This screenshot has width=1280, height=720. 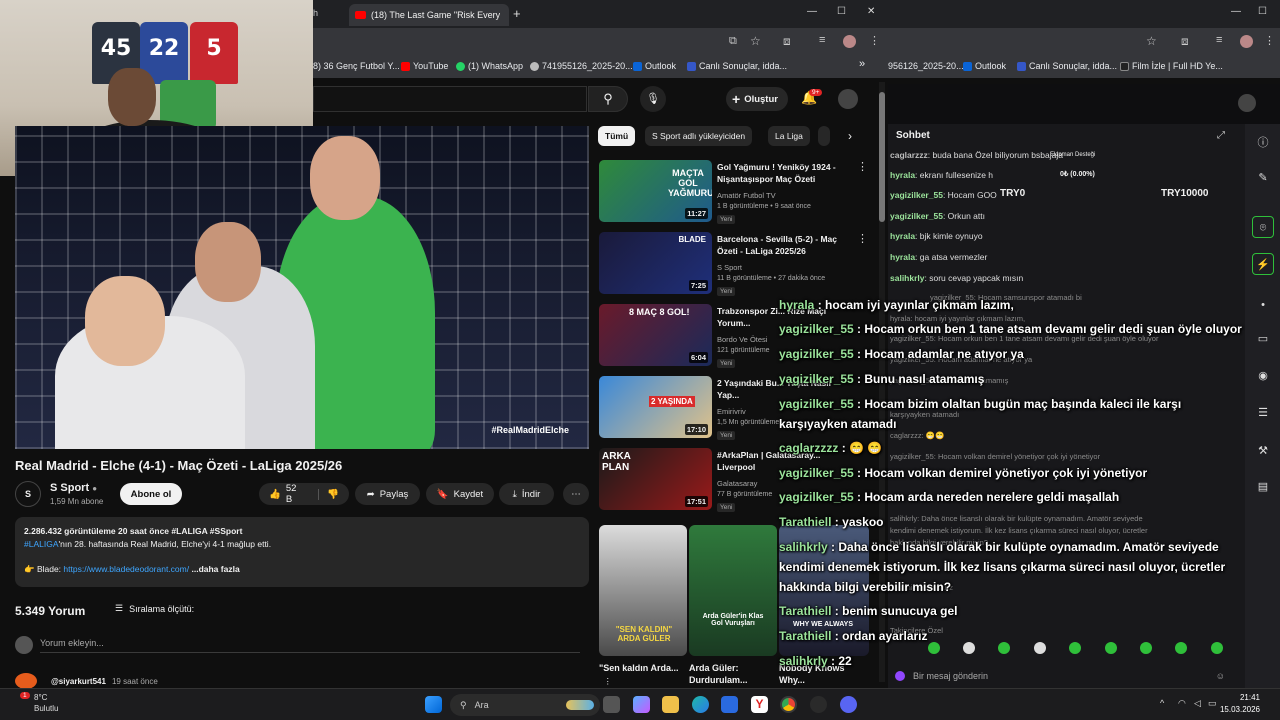 What do you see at coordinates (1263, 451) in the screenshot?
I see `wrench-icon: ⚒` at bounding box center [1263, 451].